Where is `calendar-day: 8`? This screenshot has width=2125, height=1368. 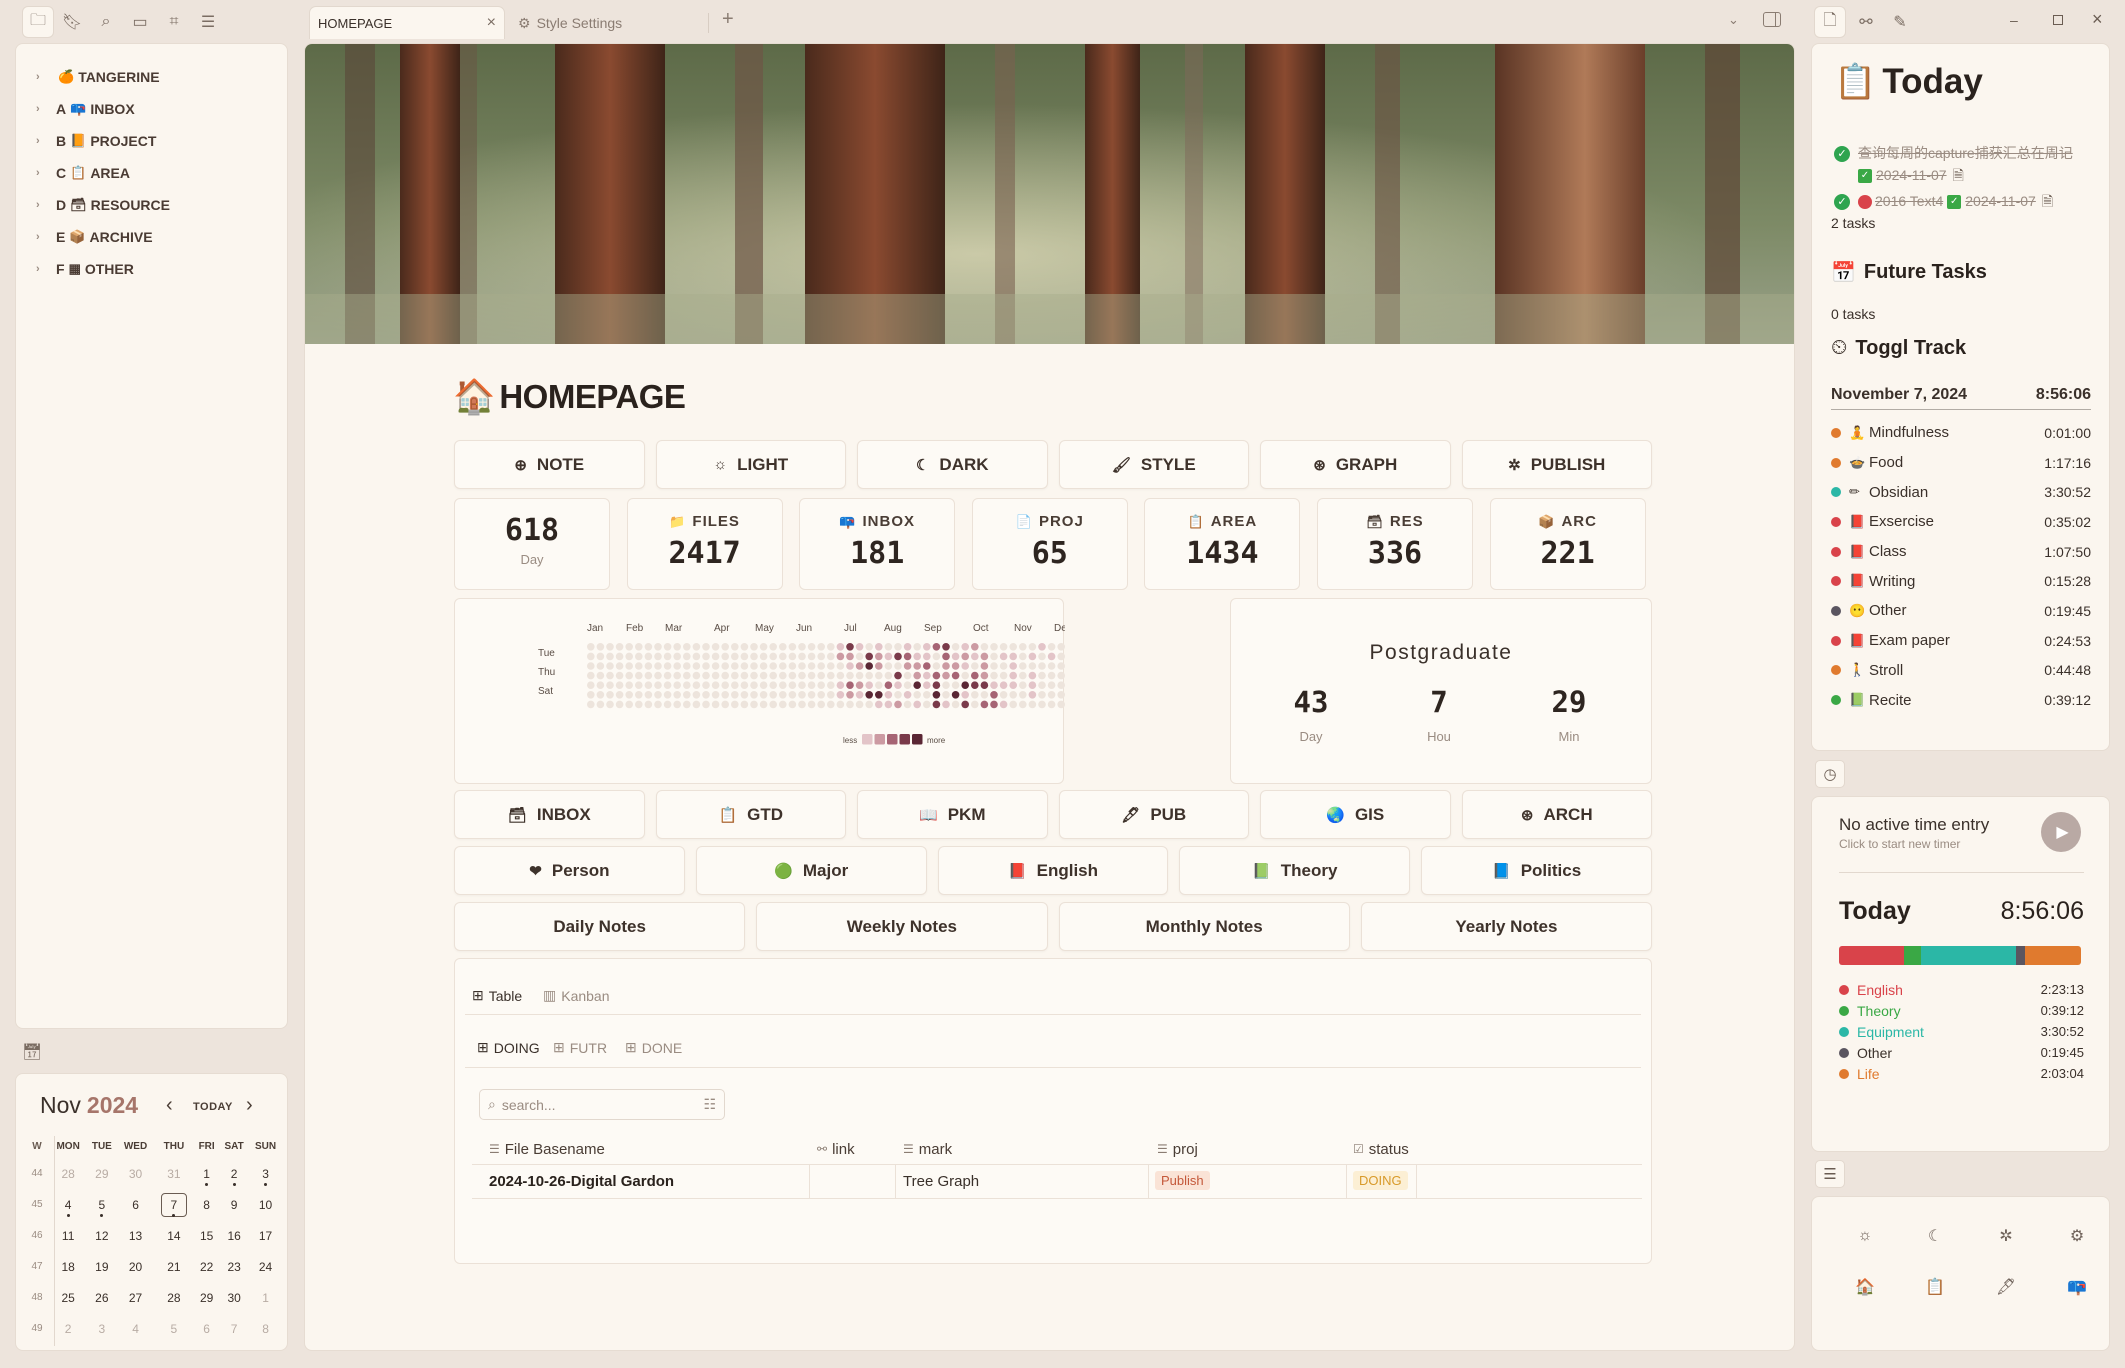
calendar-day: 8 is located at coordinates (206, 1204).